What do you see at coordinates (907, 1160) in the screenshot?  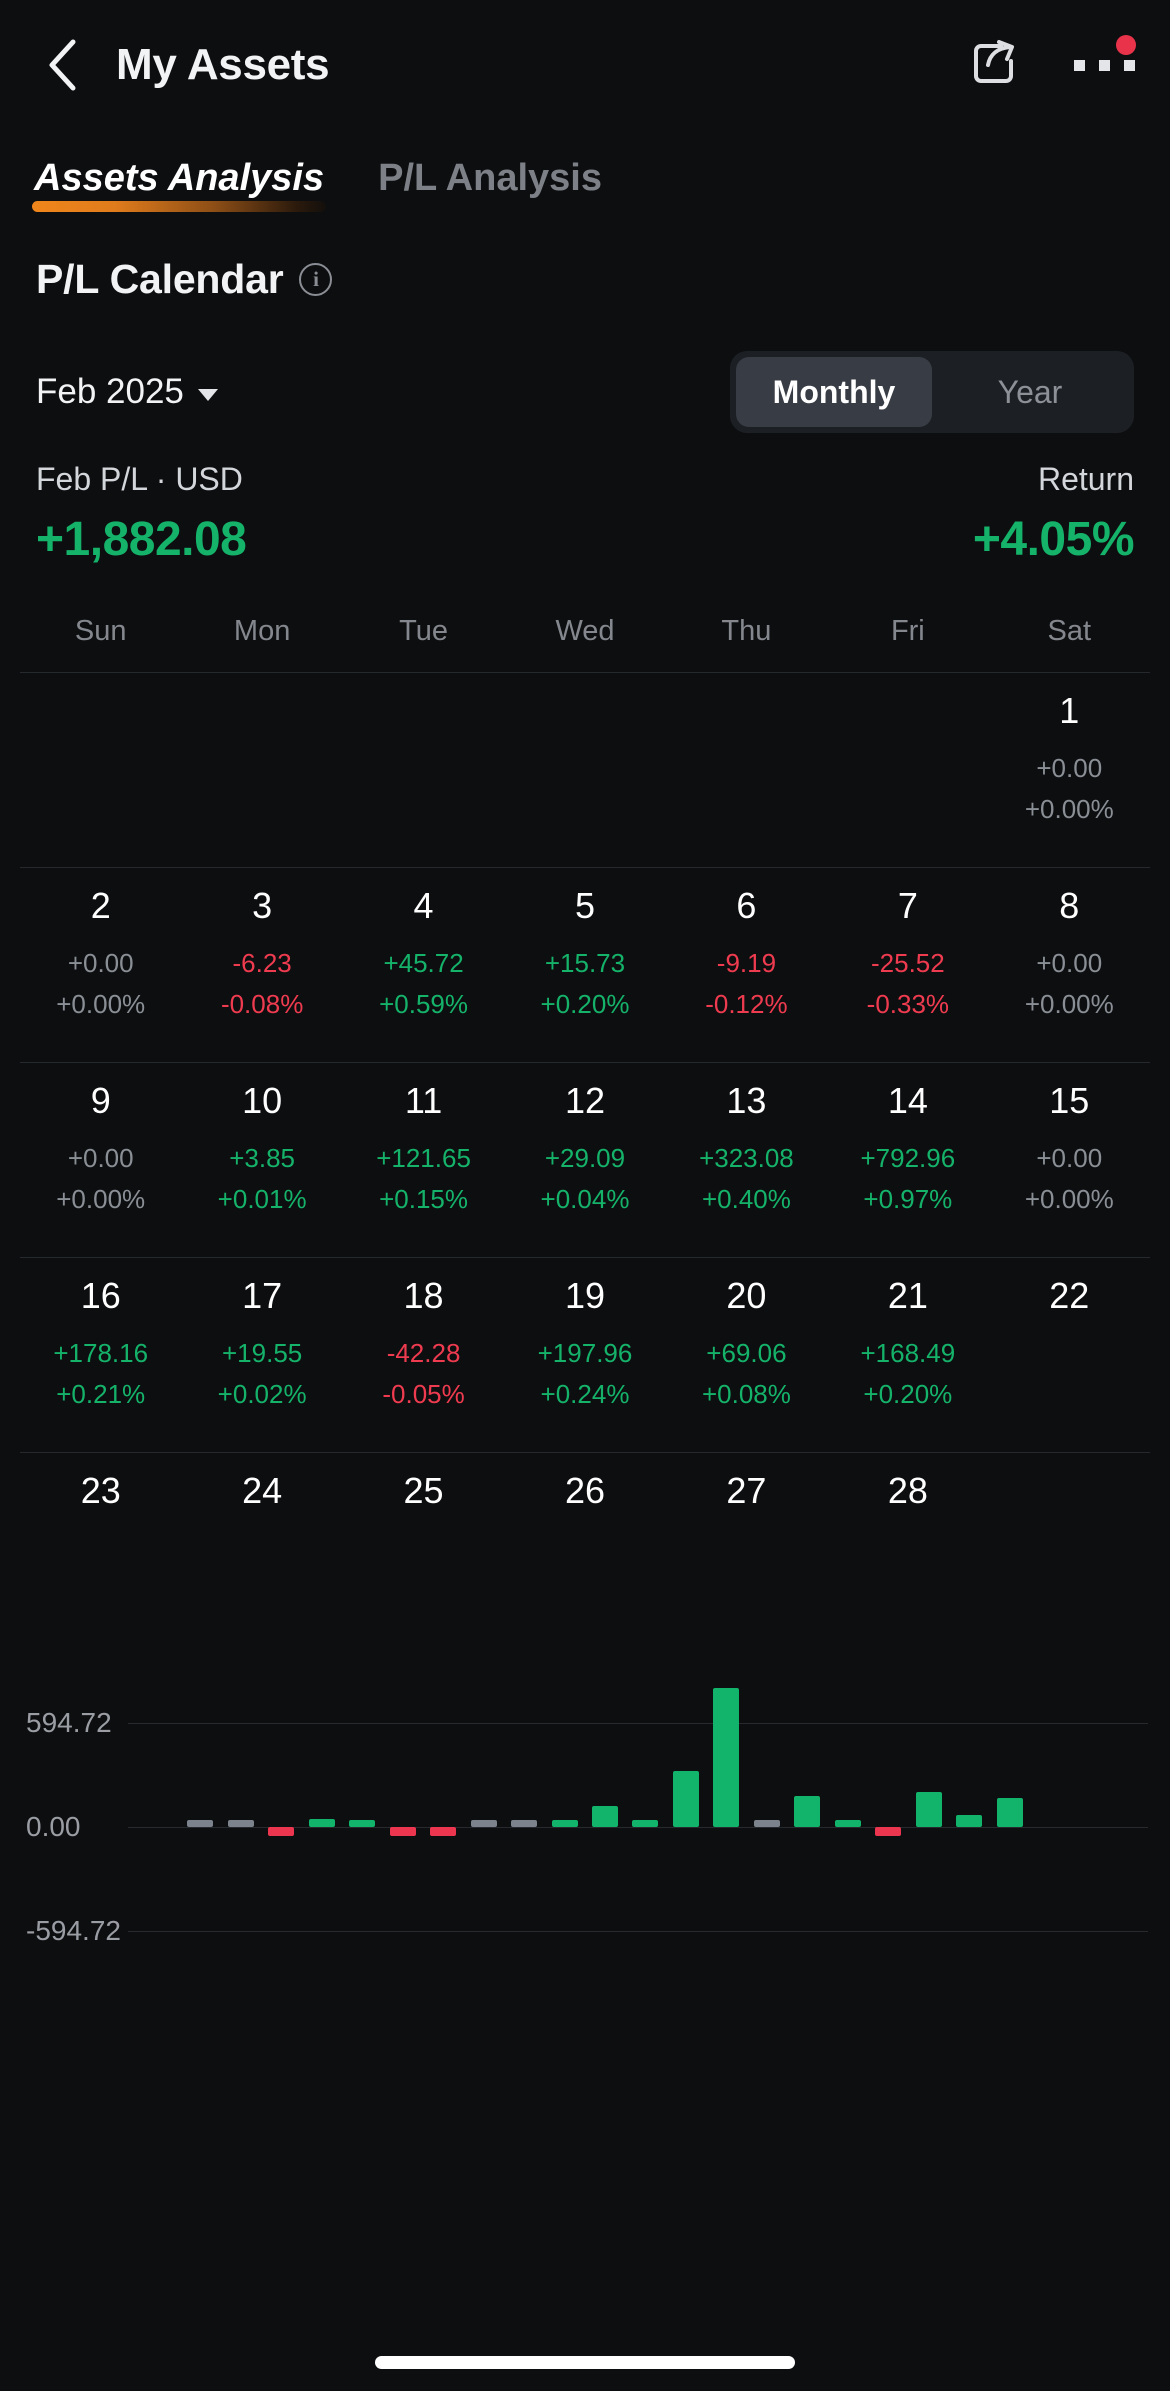 I see `calendar-day-cell: 14 +792.96 +0.97%` at bounding box center [907, 1160].